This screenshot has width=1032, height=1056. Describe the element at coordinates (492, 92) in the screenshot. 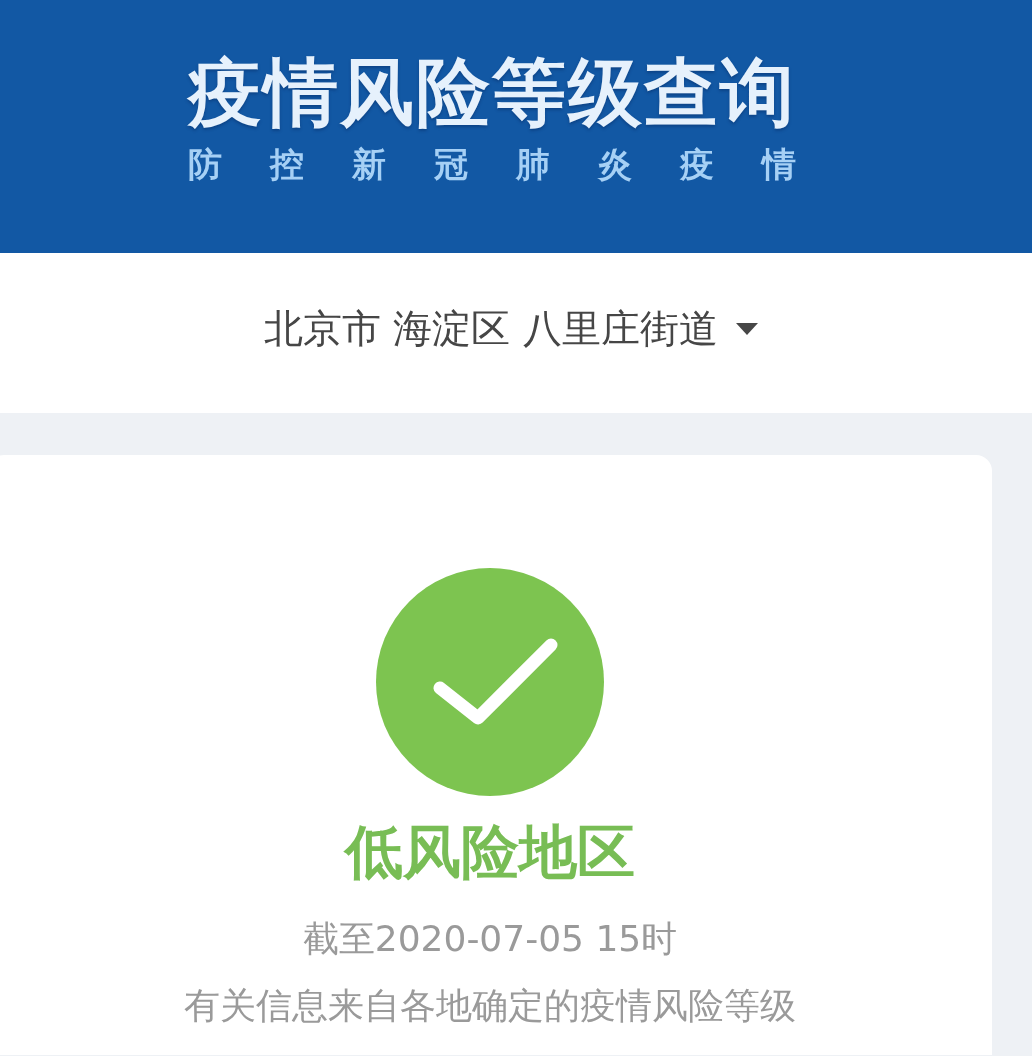

I see `page-title: 疫情风险等级查询` at that location.